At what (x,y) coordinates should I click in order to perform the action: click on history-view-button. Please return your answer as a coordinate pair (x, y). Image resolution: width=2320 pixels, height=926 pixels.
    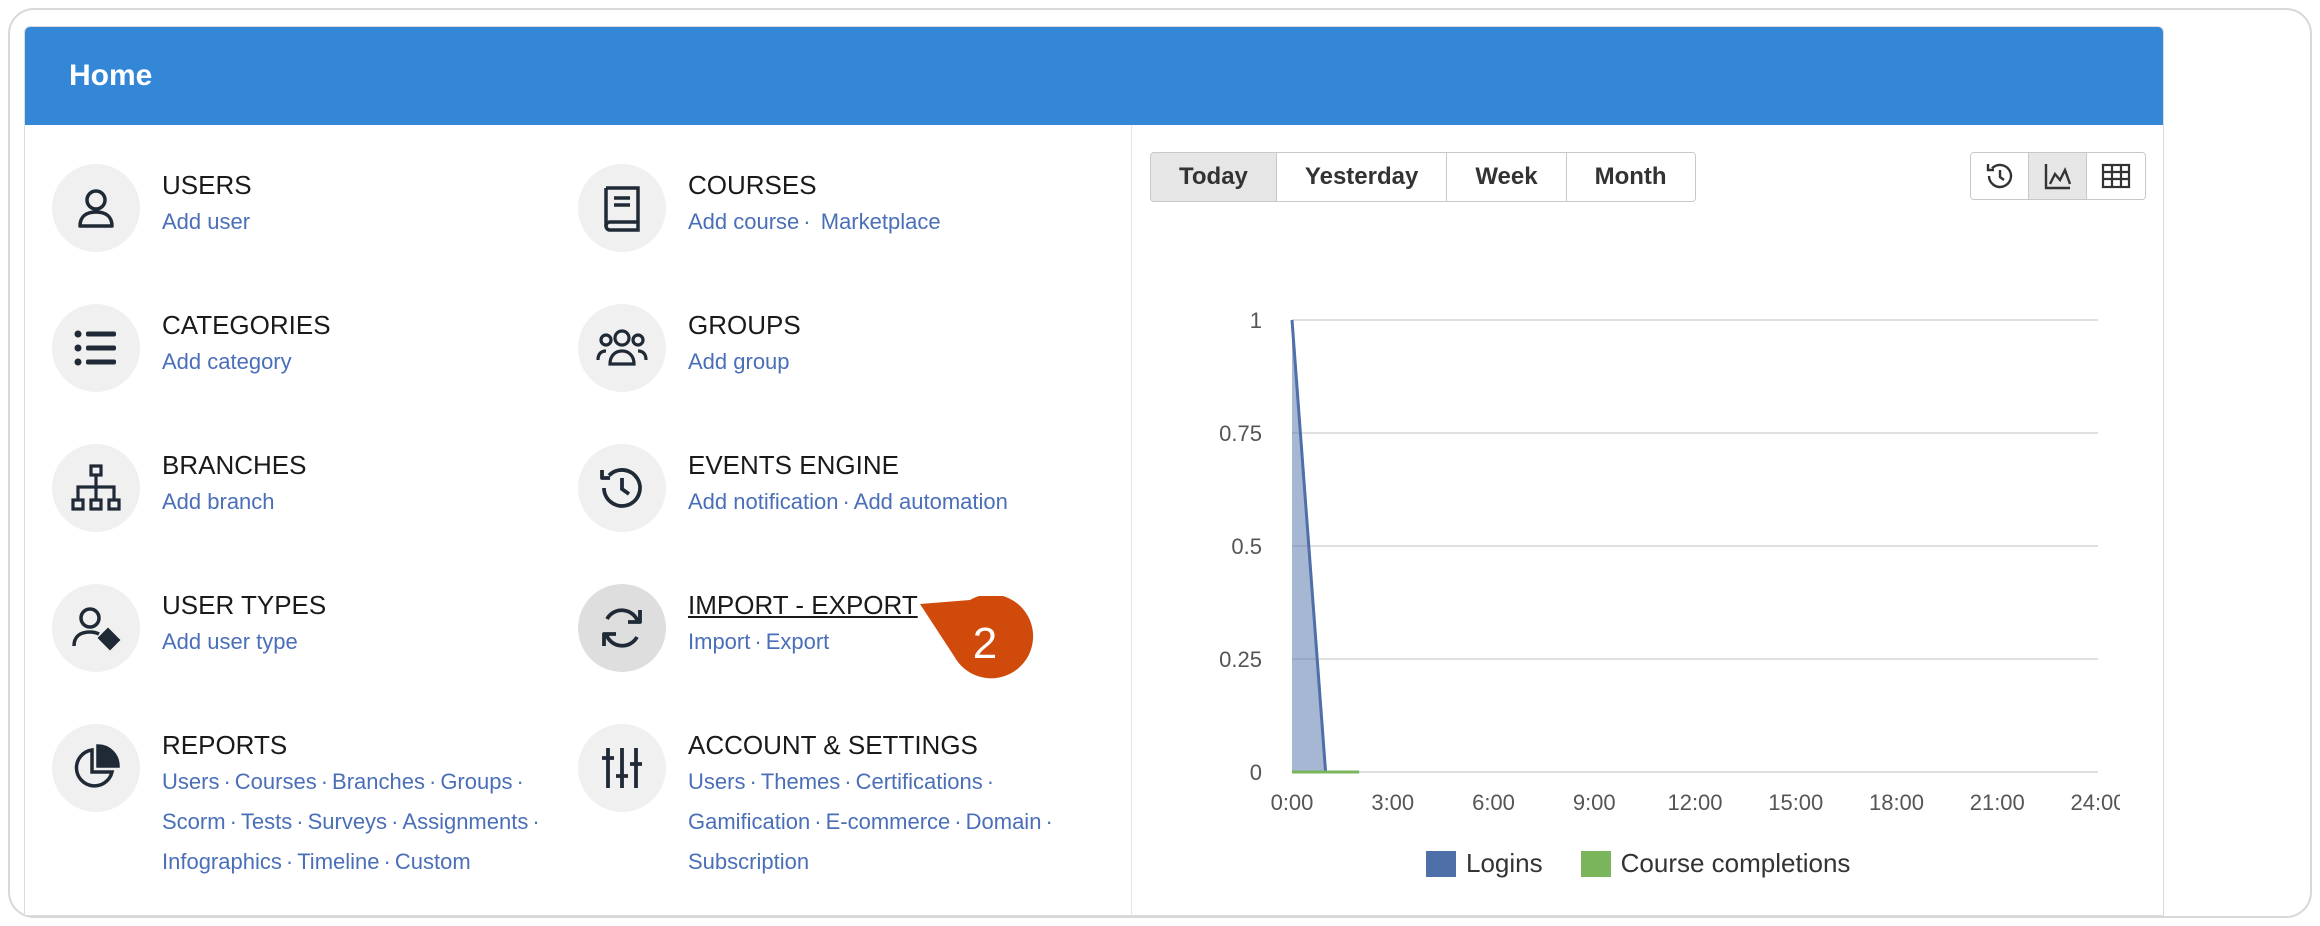
    Looking at the image, I should click on (2000, 176).